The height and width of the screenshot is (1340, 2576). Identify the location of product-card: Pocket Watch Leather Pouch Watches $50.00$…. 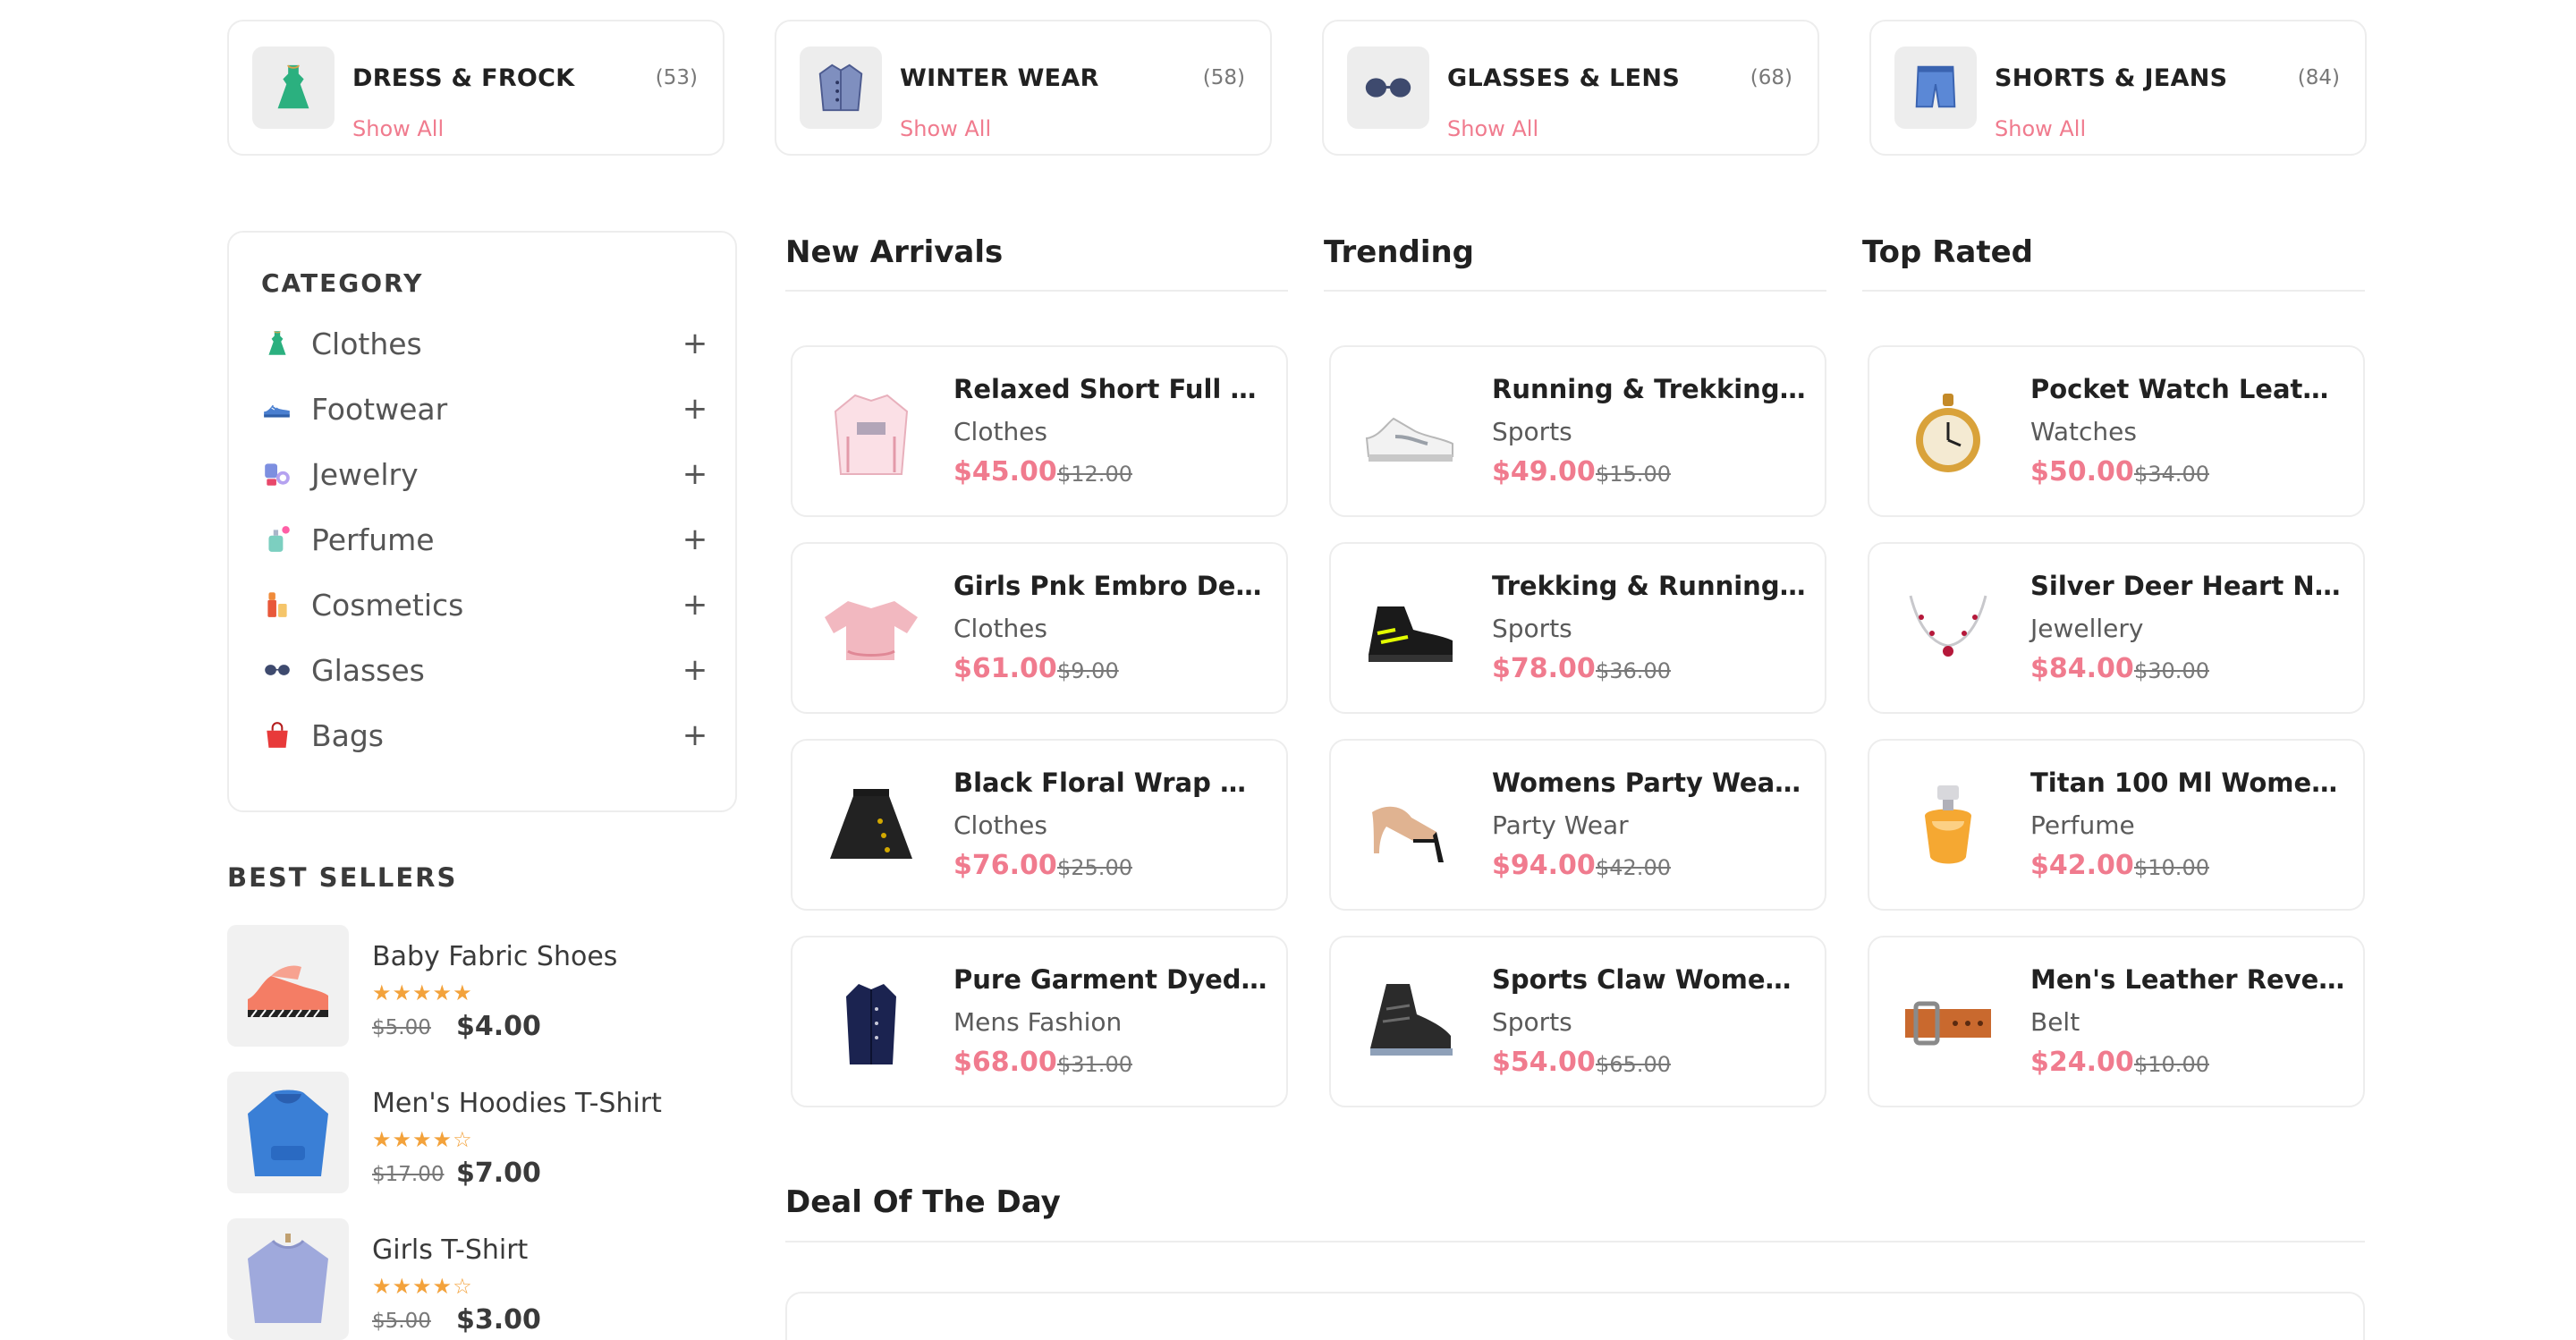
(2116, 431).